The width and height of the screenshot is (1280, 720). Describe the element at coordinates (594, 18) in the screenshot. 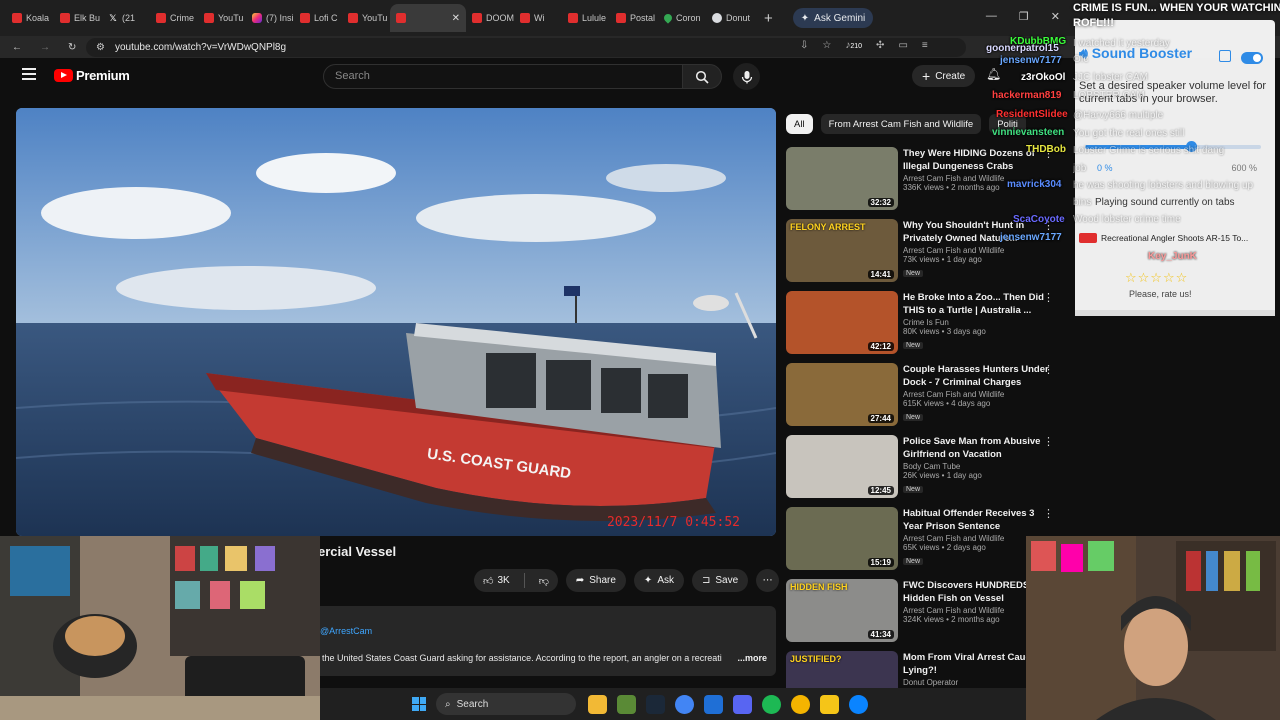

I see `tab-label: Lulule` at that location.